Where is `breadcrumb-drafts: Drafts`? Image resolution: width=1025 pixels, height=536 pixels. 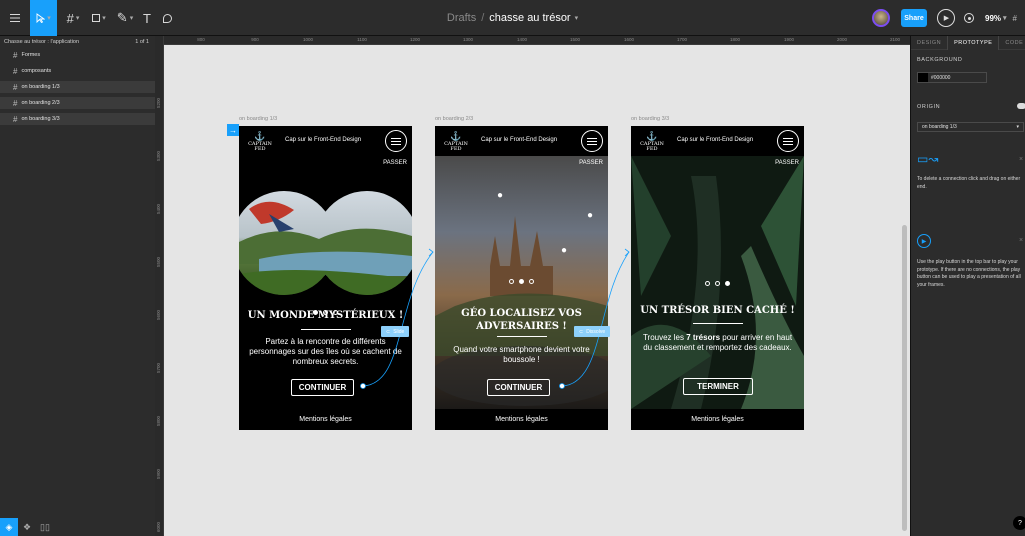 breadcrumb-drafts: Drafts is located at coordinates (461, 18).